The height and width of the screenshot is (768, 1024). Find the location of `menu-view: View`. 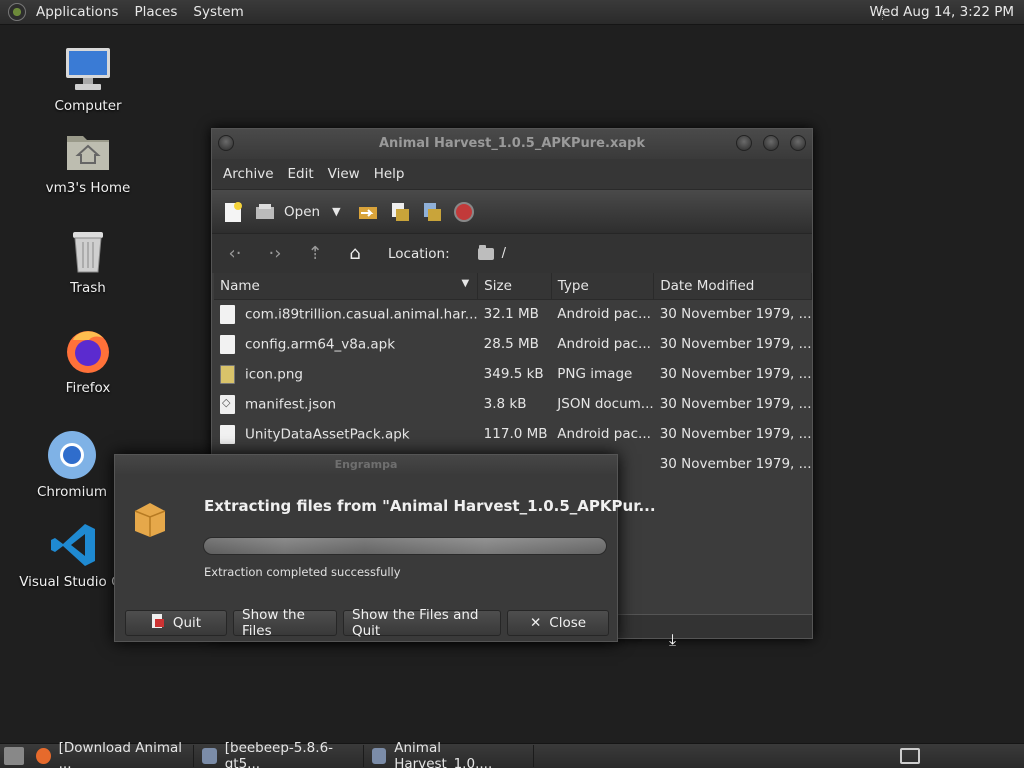

menu-view: View is located at coordinates (344, 174).